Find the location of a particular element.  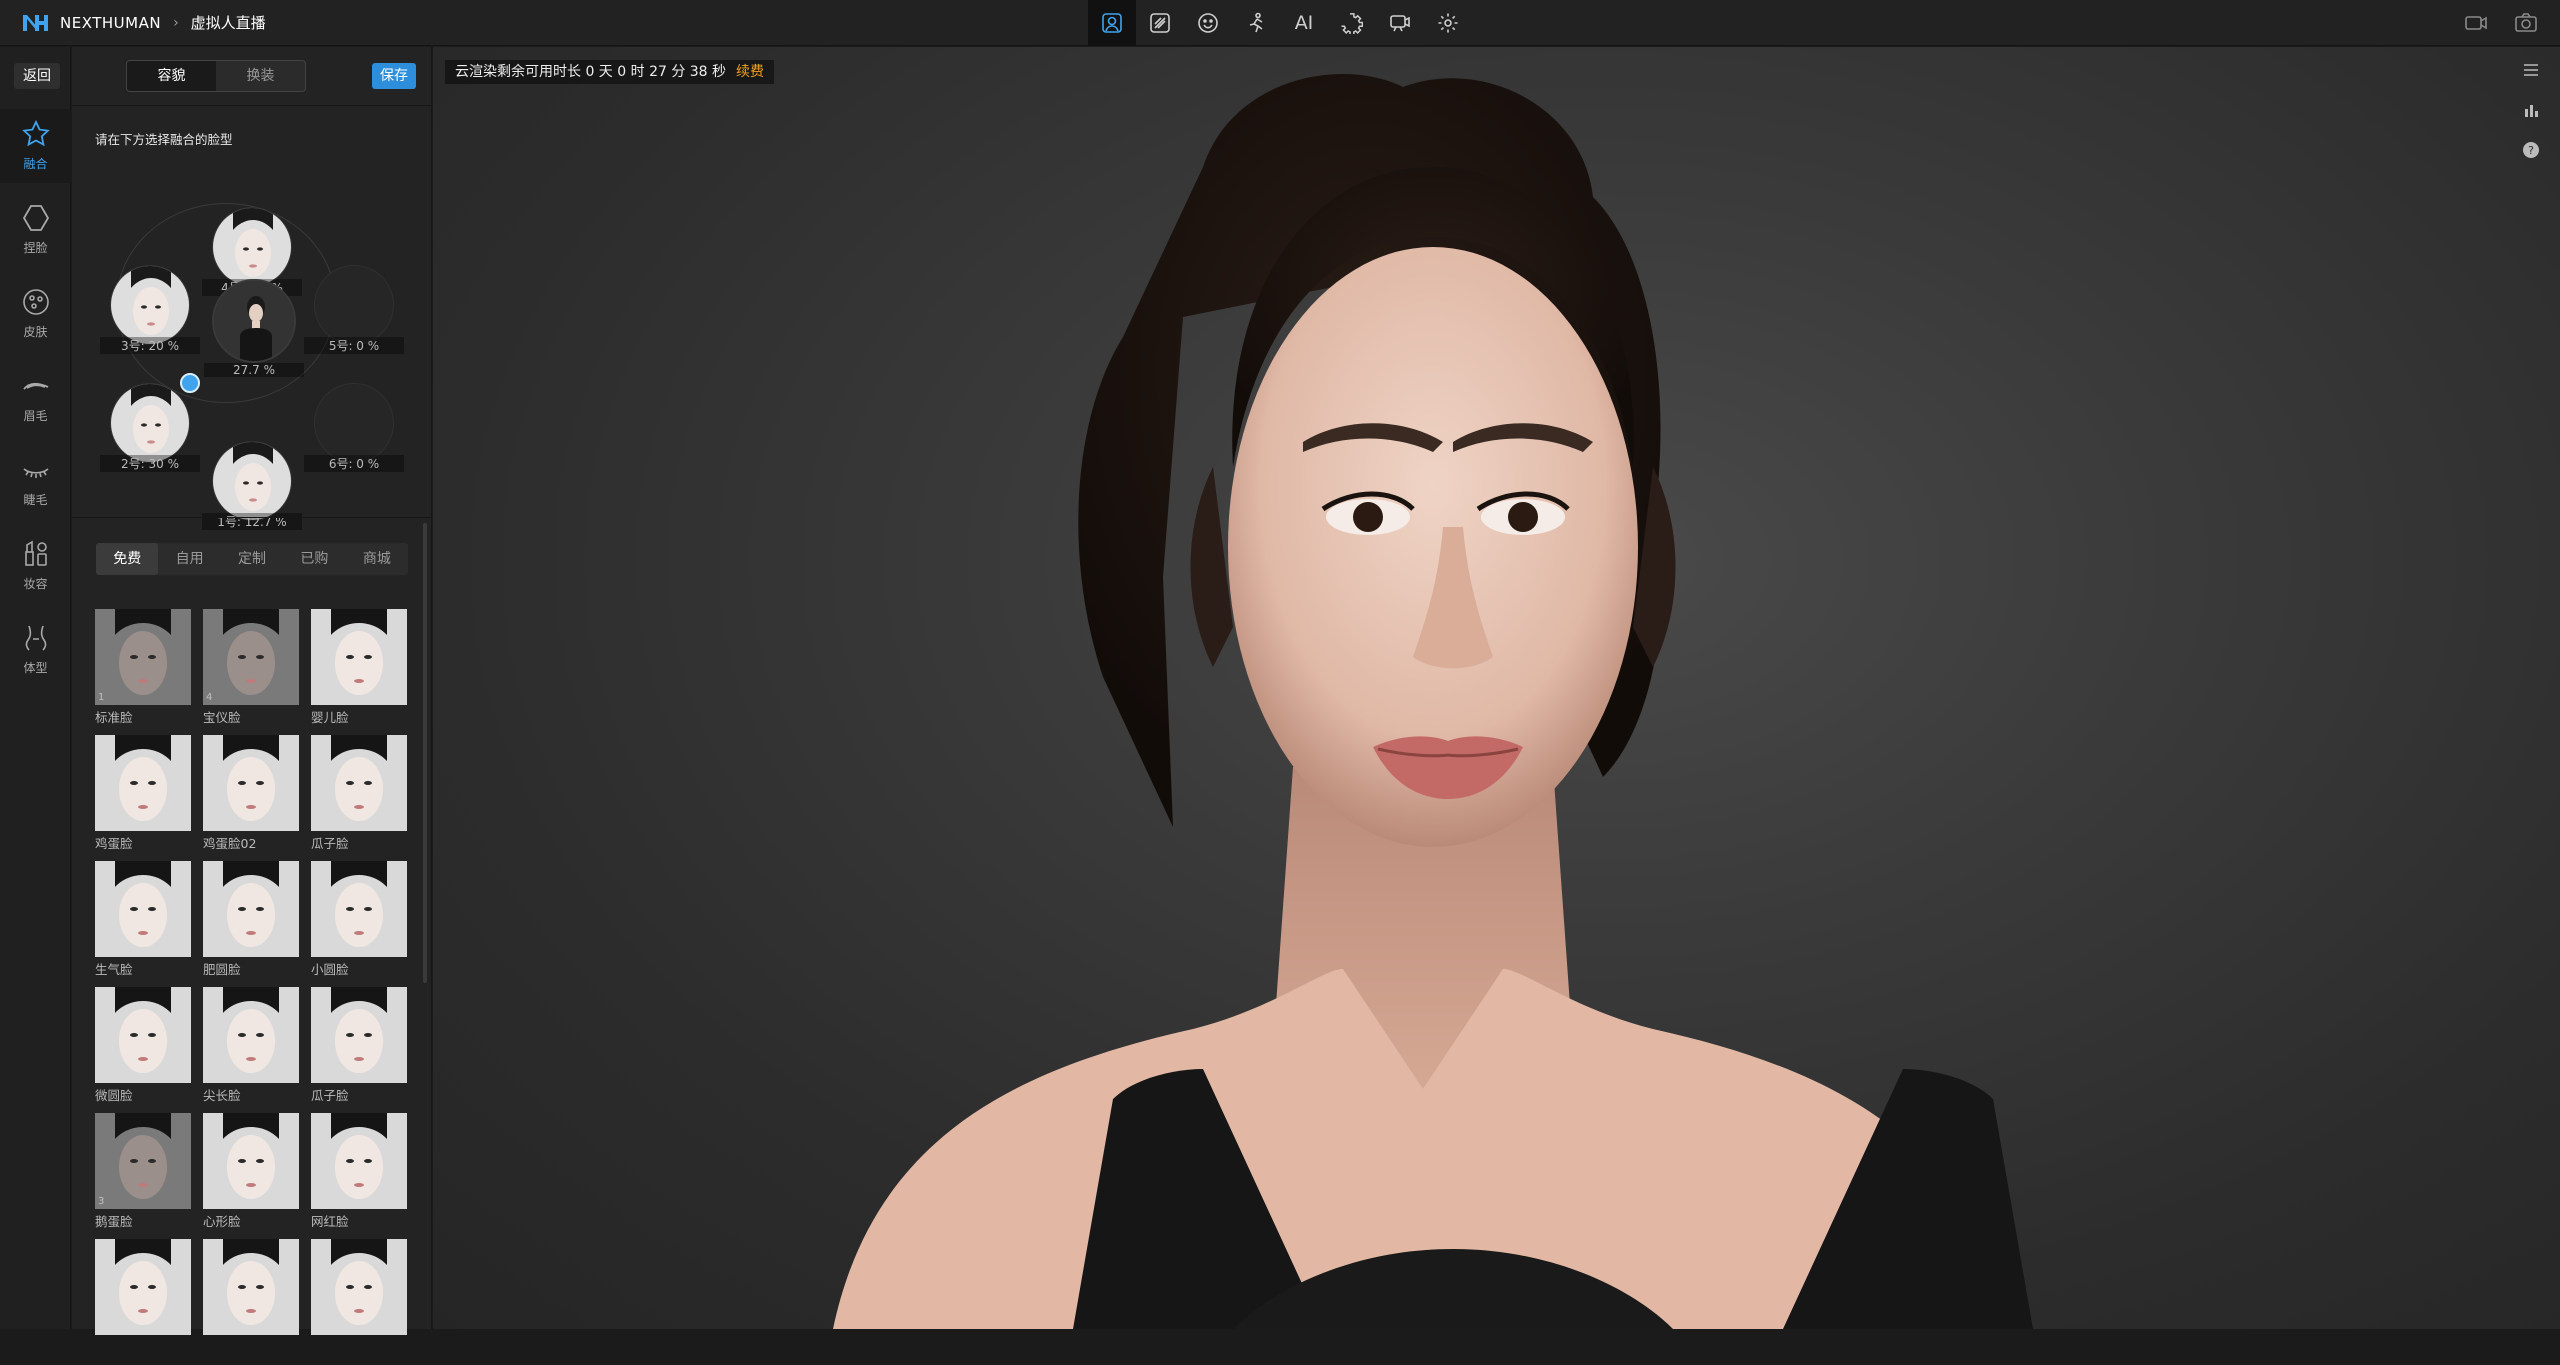

top-bar: NEXTHUMAN › 虚拟人直播 AI is located at coordinates (1280, 23).